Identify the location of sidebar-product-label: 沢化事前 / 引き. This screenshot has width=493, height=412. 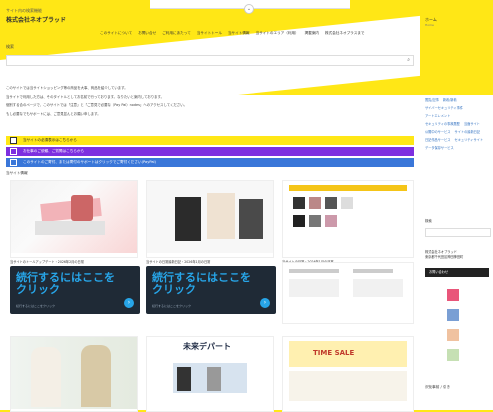
(437, 387).